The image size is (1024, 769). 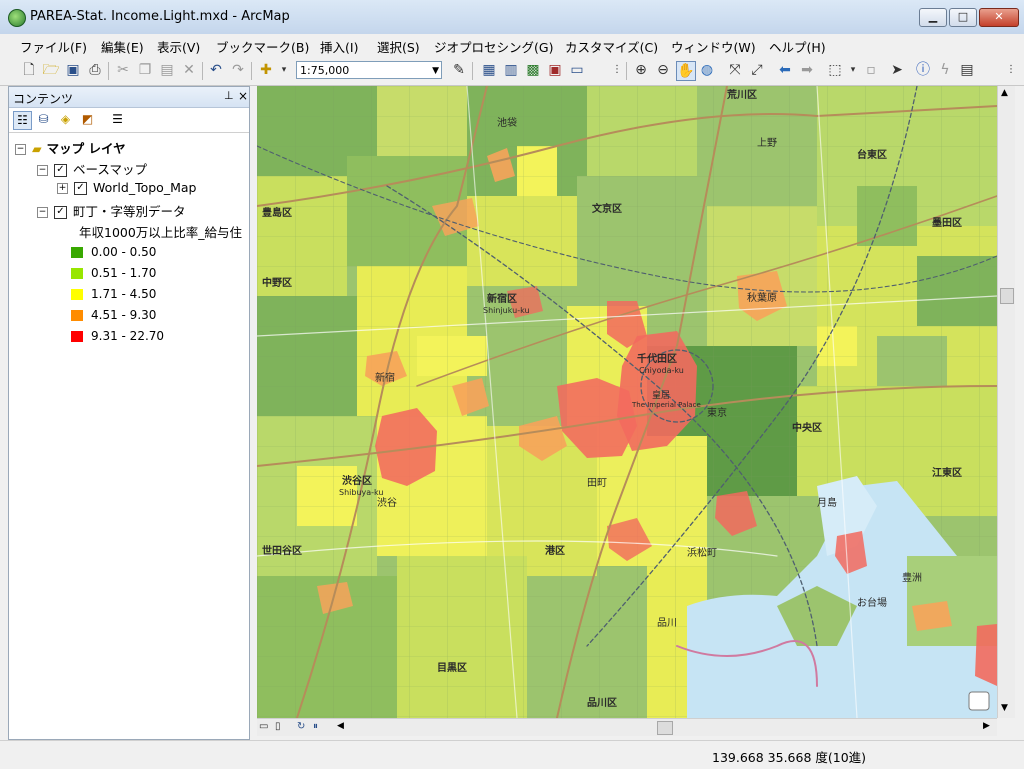 What do you see at coordinates (489, 70) in the screenshot?
I see `table-of-contents-icon: ▦` at bounding box center [489, 70].